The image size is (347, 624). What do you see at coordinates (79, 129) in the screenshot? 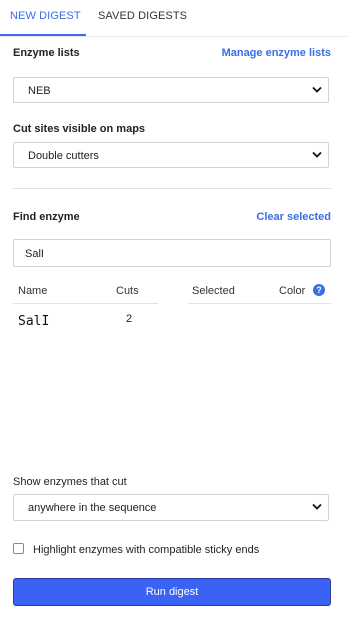
I see `cut-sites-label: Cut sites visible on maps` at bounding box center [79, 129].